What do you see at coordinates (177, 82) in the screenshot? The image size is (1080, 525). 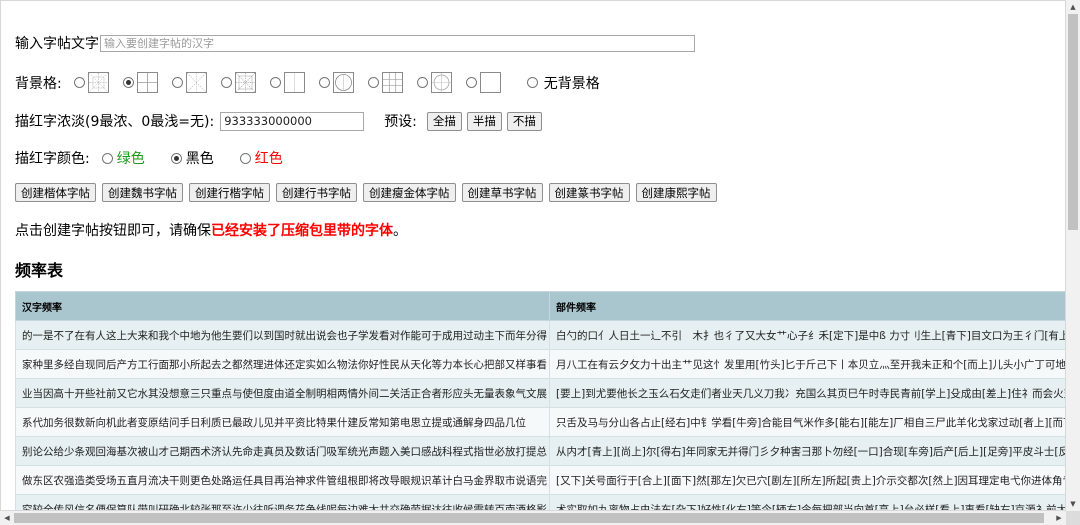 I see `grid-mi-light-radio` at bounding box center [177, 82].